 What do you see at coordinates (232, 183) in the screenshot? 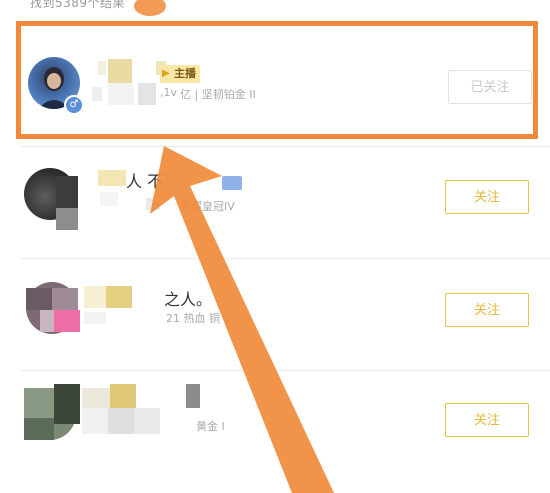
I see `level-badge-icon` at bounding box center [232, 183].